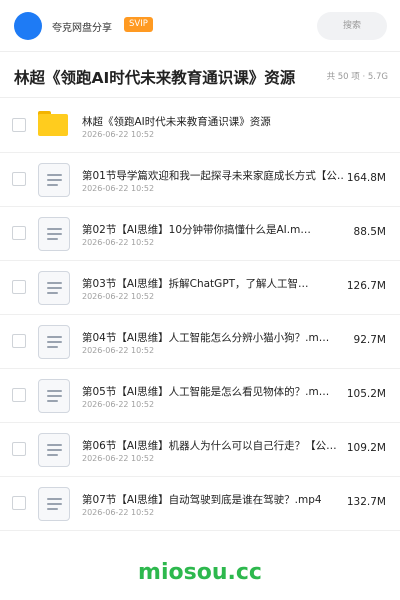 This screenshot has height=600, width=400. Describe the element at coordinates (82, 28) in the screenshot. I see `sharer-name: 夸克网盘分享` at that location.